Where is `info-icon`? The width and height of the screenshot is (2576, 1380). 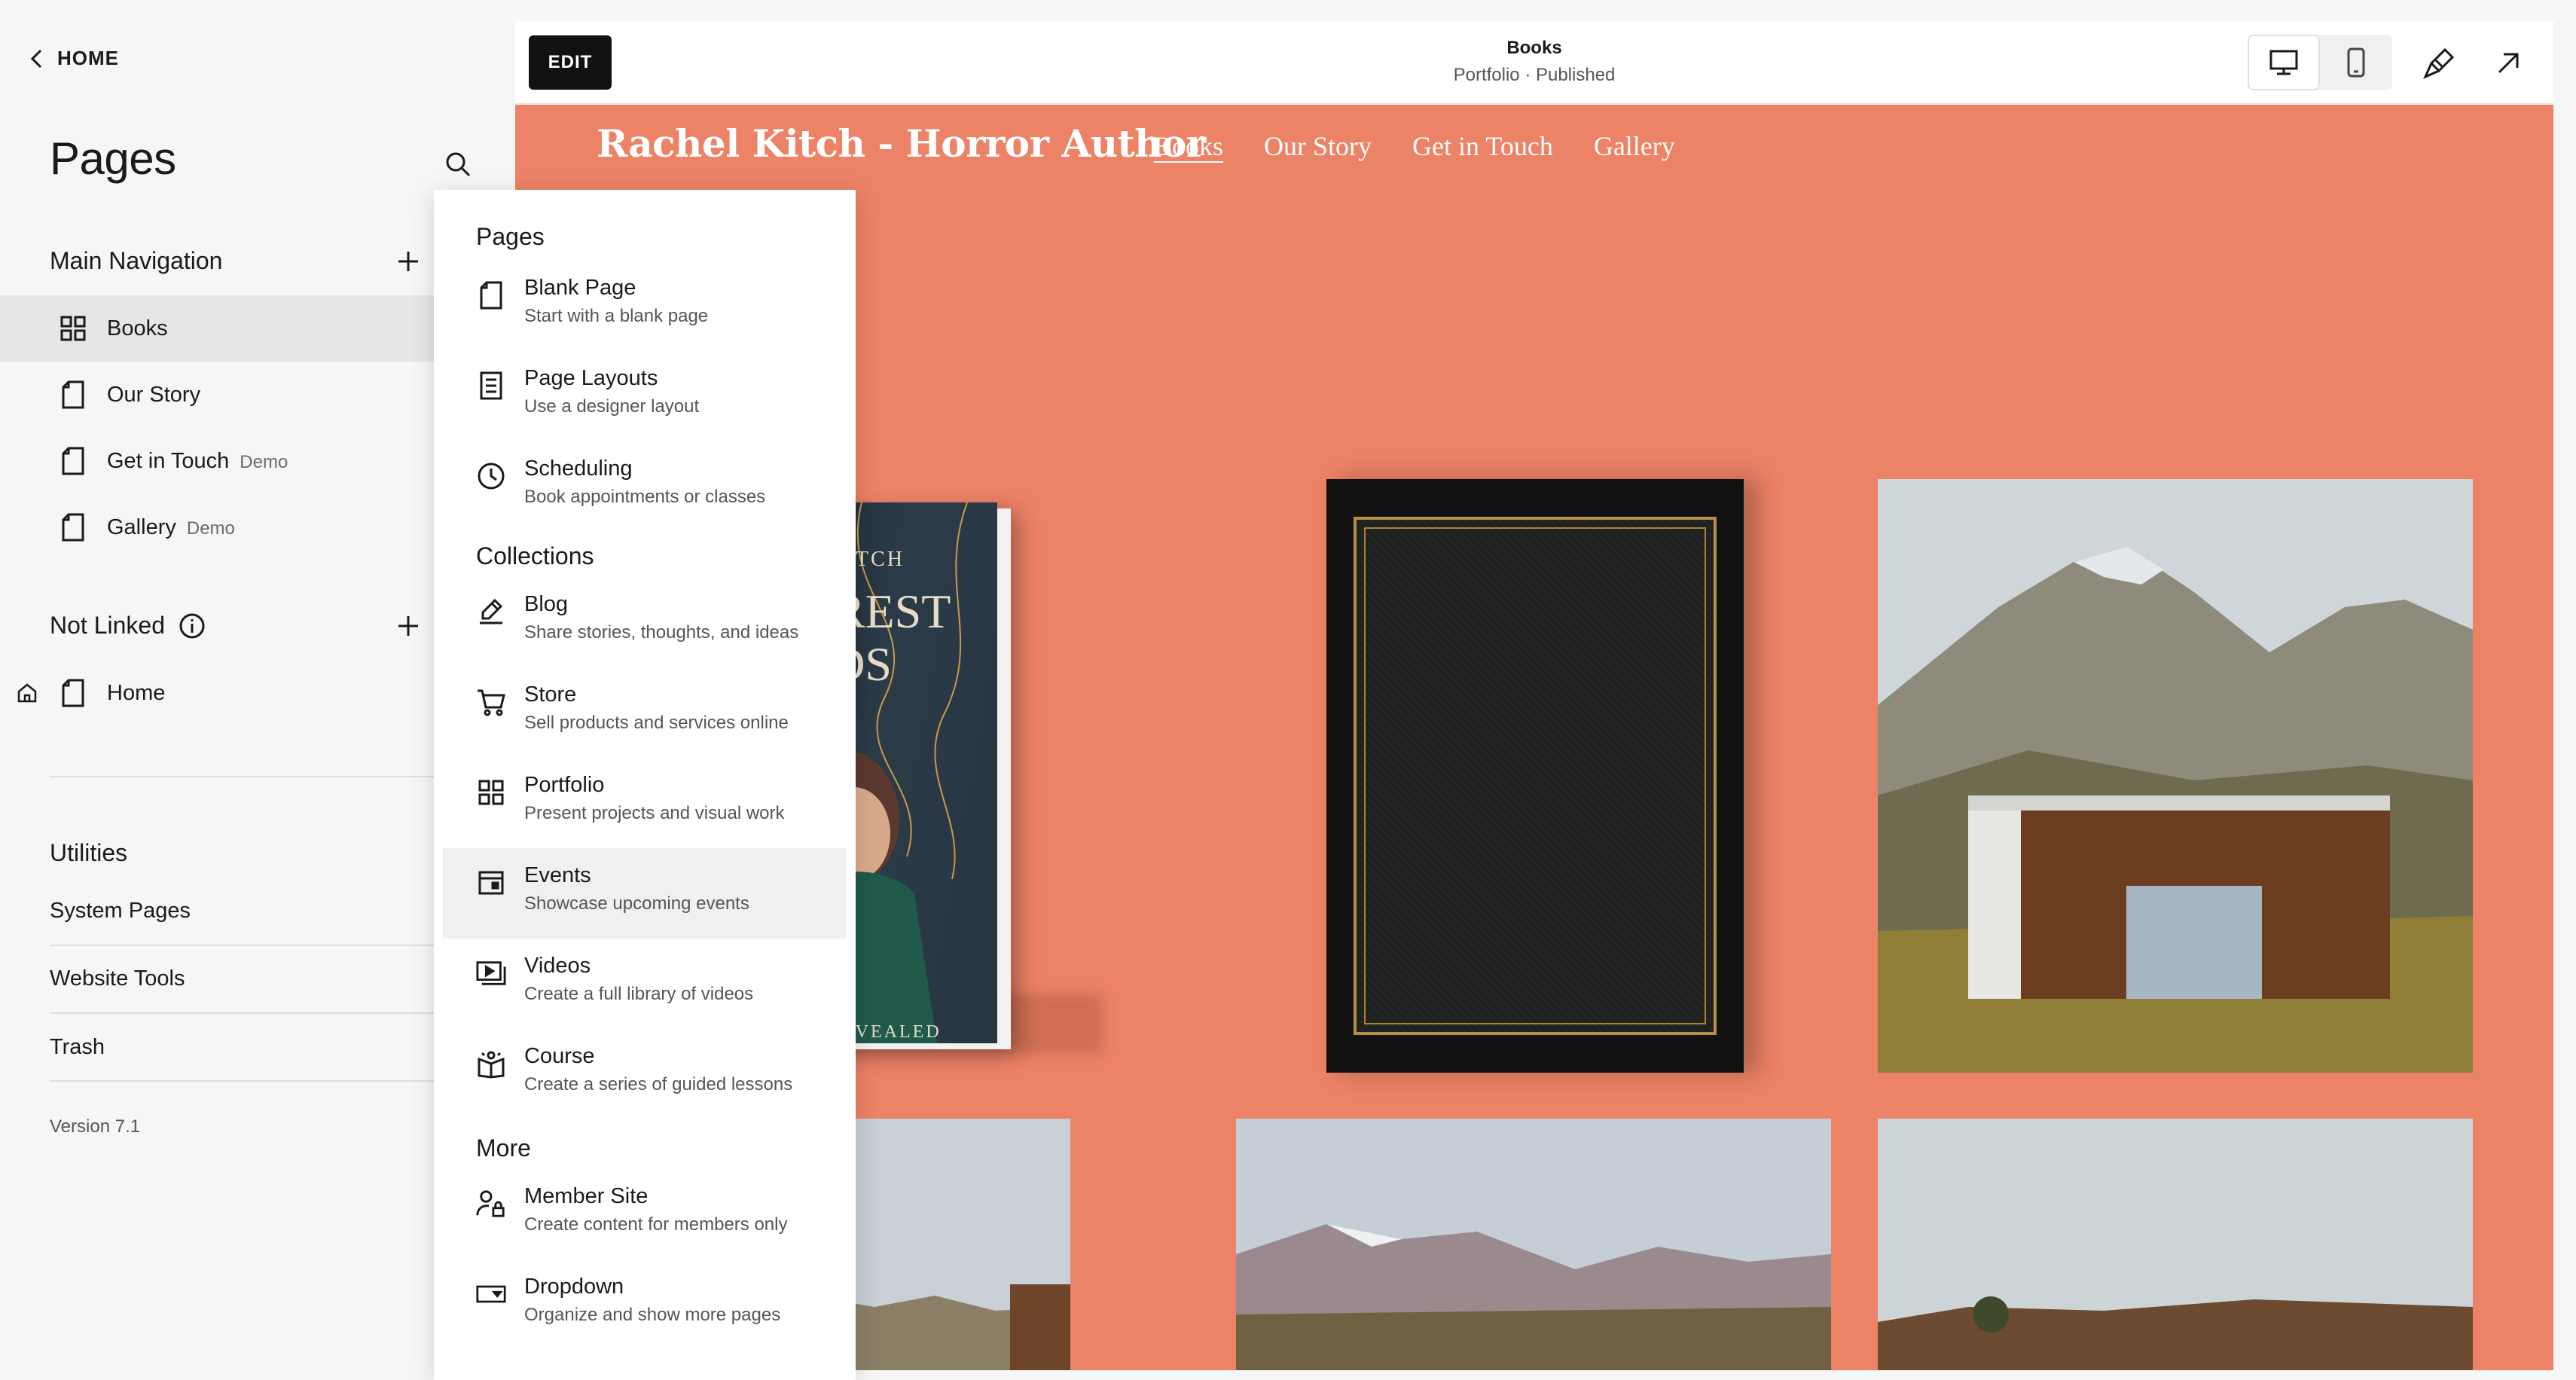 info-icon is located at coordinates (193, 626).